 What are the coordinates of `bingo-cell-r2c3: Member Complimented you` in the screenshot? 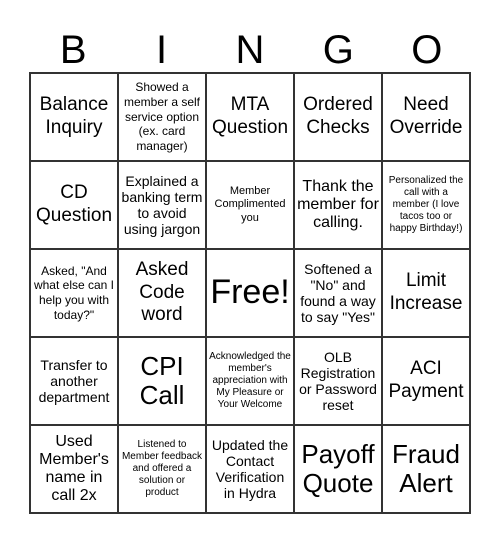 It's located at (250, 205).